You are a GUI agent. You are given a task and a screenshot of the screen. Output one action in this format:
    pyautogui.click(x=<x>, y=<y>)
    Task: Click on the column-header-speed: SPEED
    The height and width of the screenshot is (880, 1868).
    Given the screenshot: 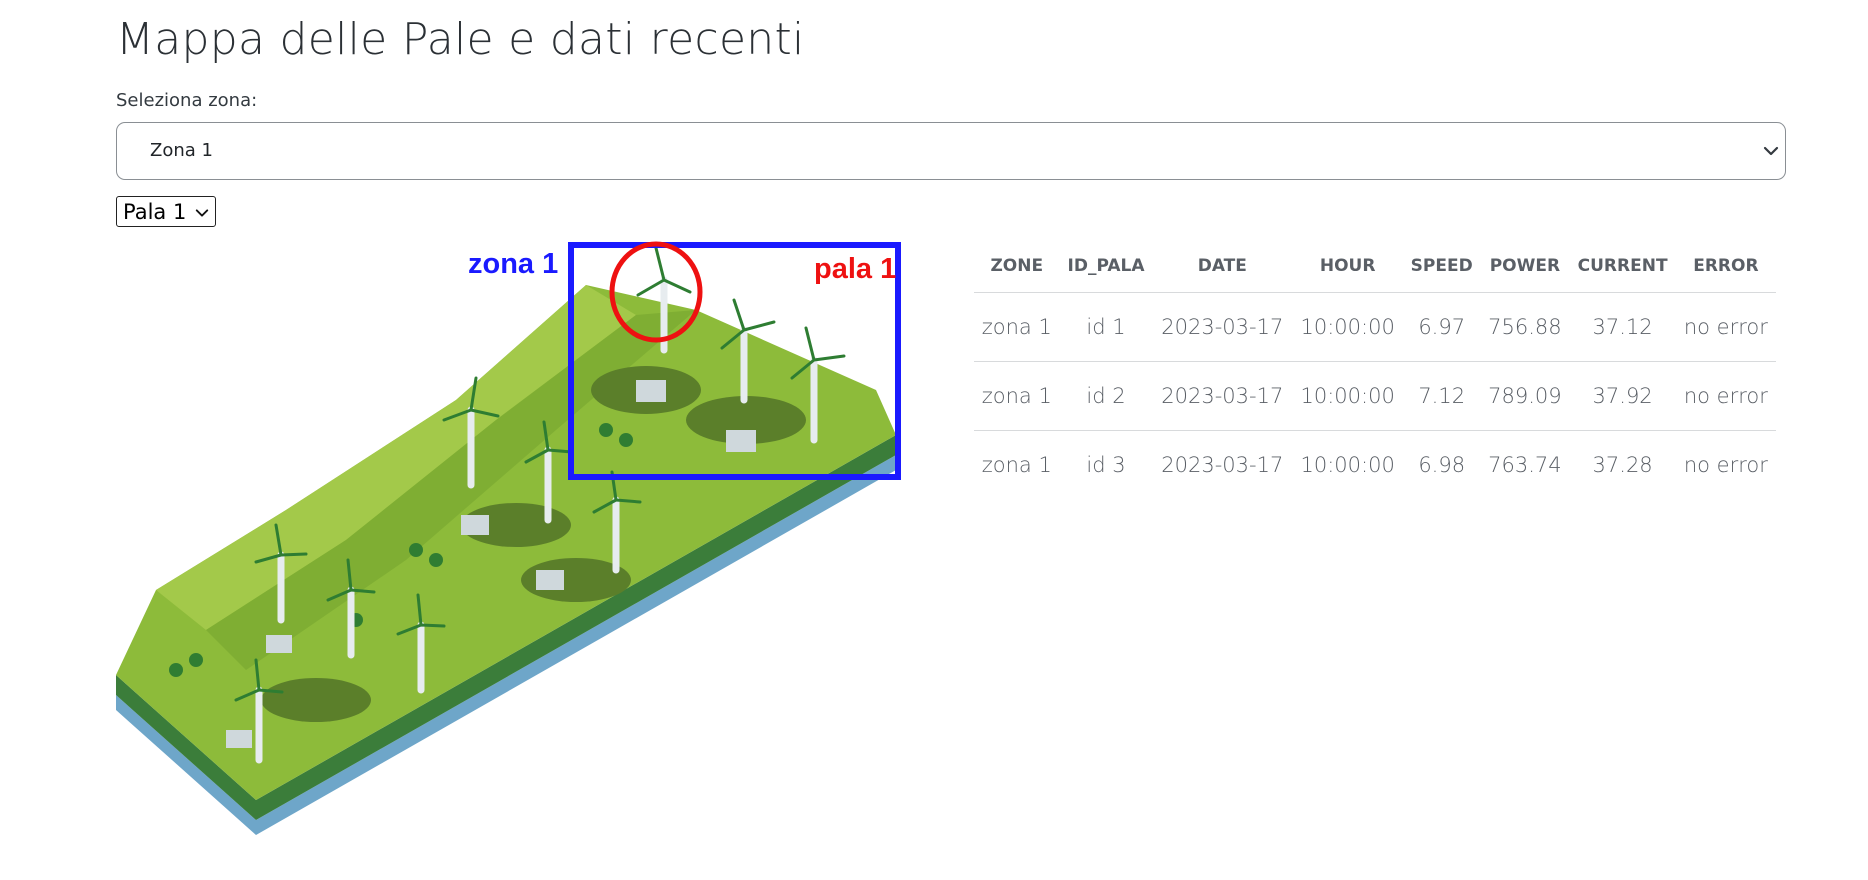 What is the action you would take?
    pyautogui.click(x=1442, y=266)
    